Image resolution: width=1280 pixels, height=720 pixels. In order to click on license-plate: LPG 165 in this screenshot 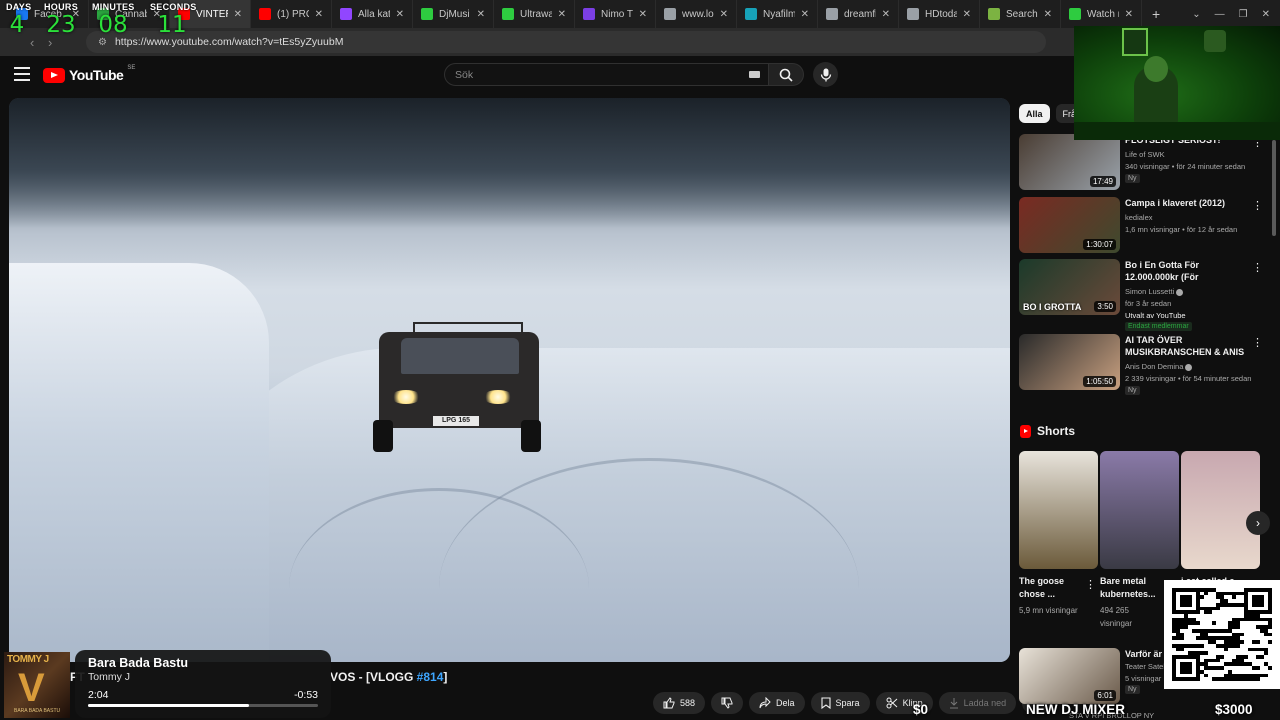, I will do `click(456, 421)`.